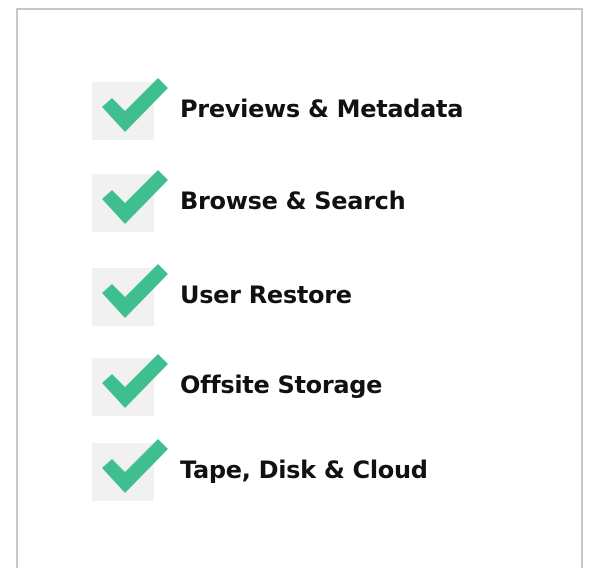 The image size is (597, 568). Describe the element at coordinates (281, 385) in the screenshot. I see `feature-label: Offsite Storage` at that location.